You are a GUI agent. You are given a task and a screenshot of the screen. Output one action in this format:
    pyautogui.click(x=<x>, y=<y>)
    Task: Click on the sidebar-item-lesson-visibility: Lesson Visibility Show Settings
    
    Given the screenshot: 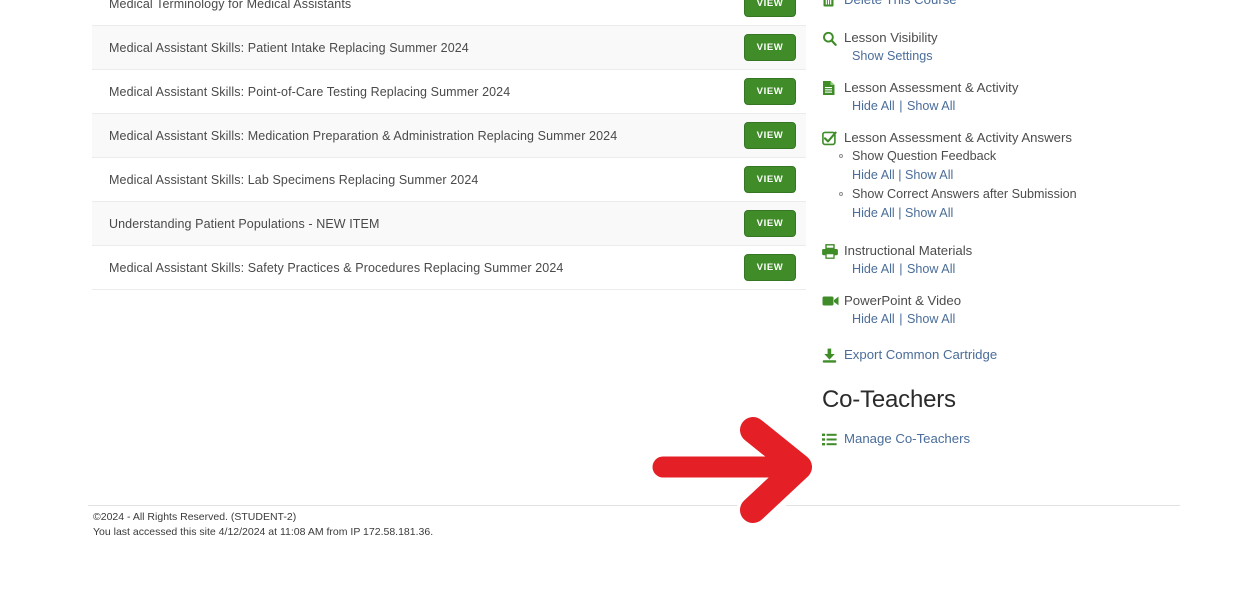 What is the action you would take?
    pyautogui.click(x=1022, y=47)
    